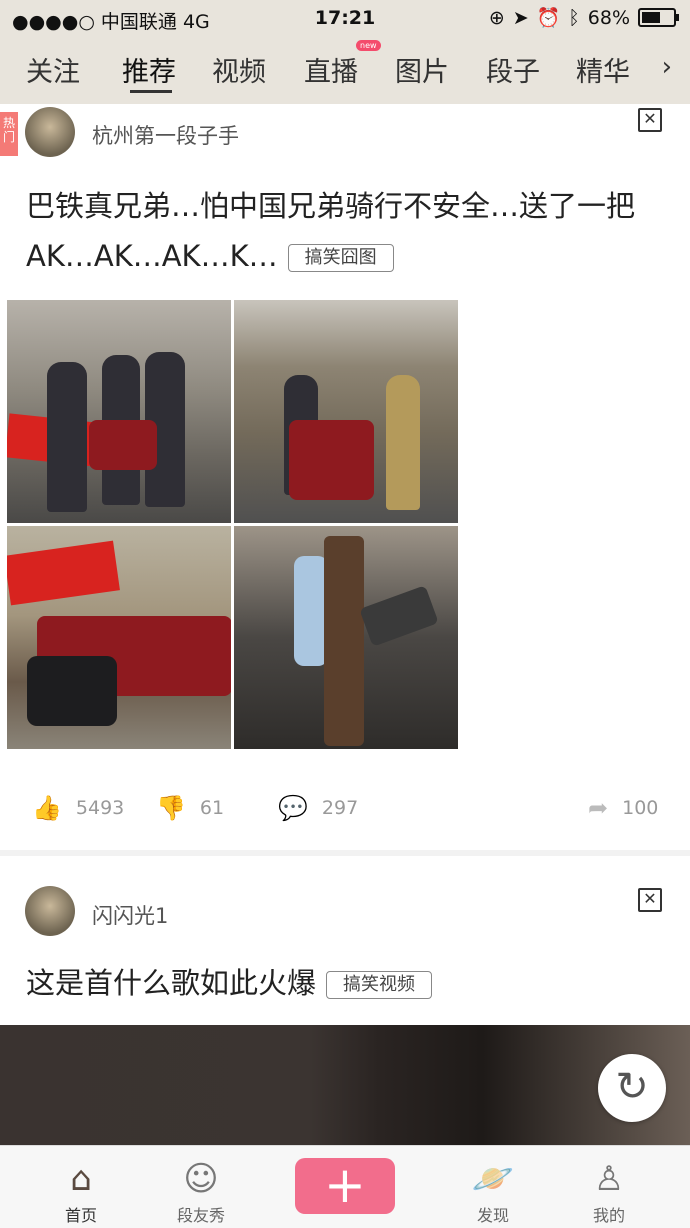 The image size is (690, 1228). I want to click on dislike-count: 61, so click(212, 808).